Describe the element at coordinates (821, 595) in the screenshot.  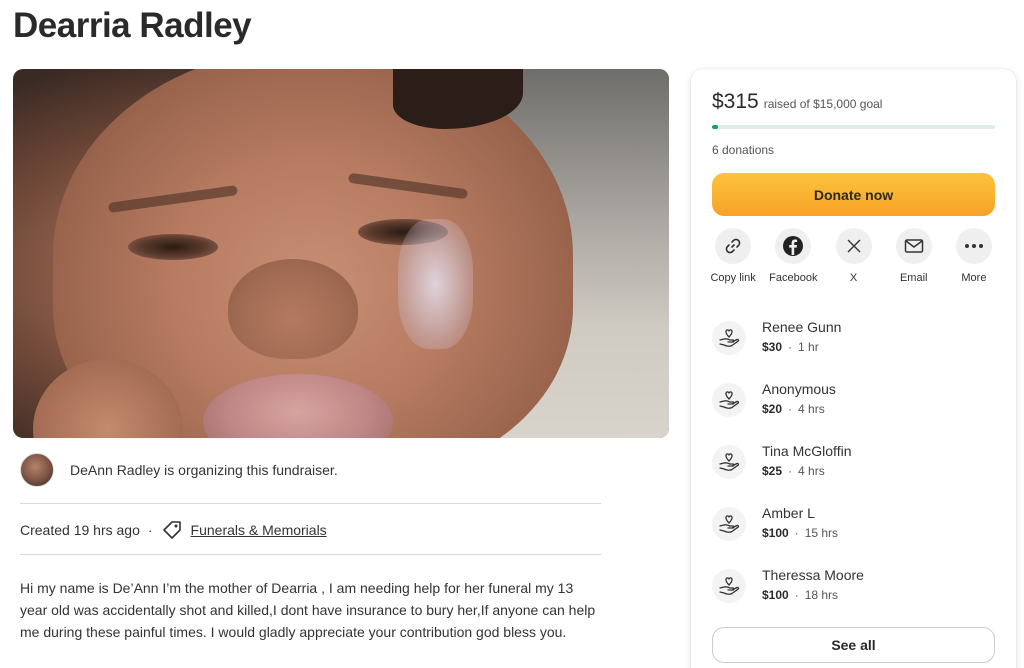
I see `donor-time: 18 hrs` at that location.